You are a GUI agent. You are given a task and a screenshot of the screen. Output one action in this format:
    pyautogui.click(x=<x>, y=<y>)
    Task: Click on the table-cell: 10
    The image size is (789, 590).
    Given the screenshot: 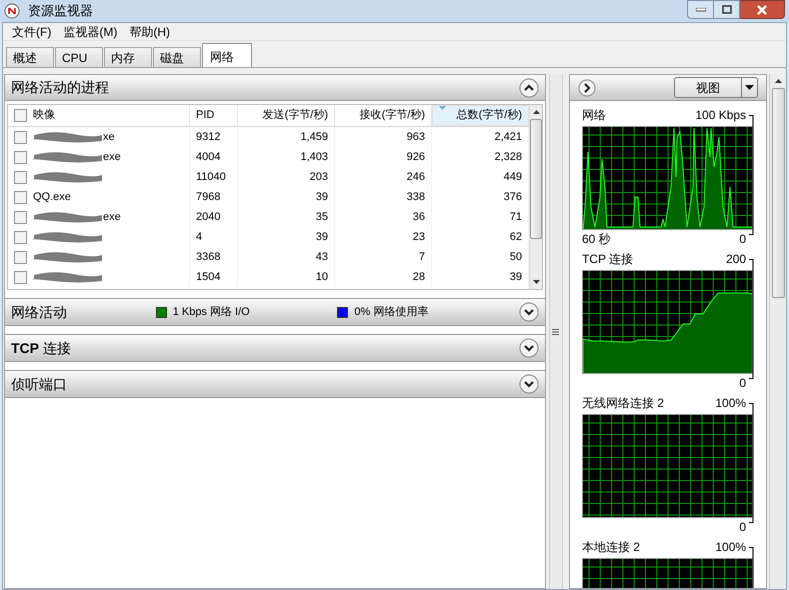 What is the action you would take?
    pyautogui.click(x=286, y=277)
    